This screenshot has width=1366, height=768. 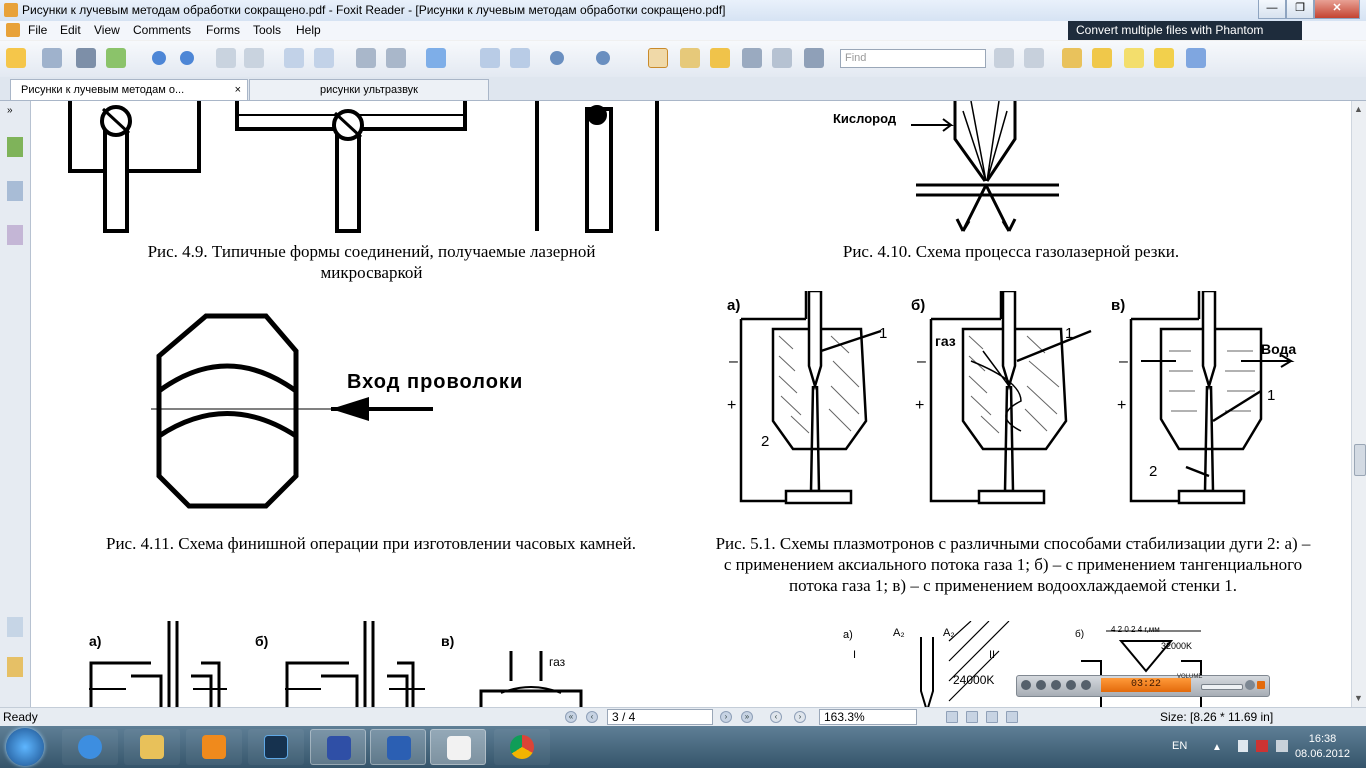 What do you see at coordinates (1102, 58) in the screenshot?
I see `pencil-icon` at bounding box center [1102, 58].